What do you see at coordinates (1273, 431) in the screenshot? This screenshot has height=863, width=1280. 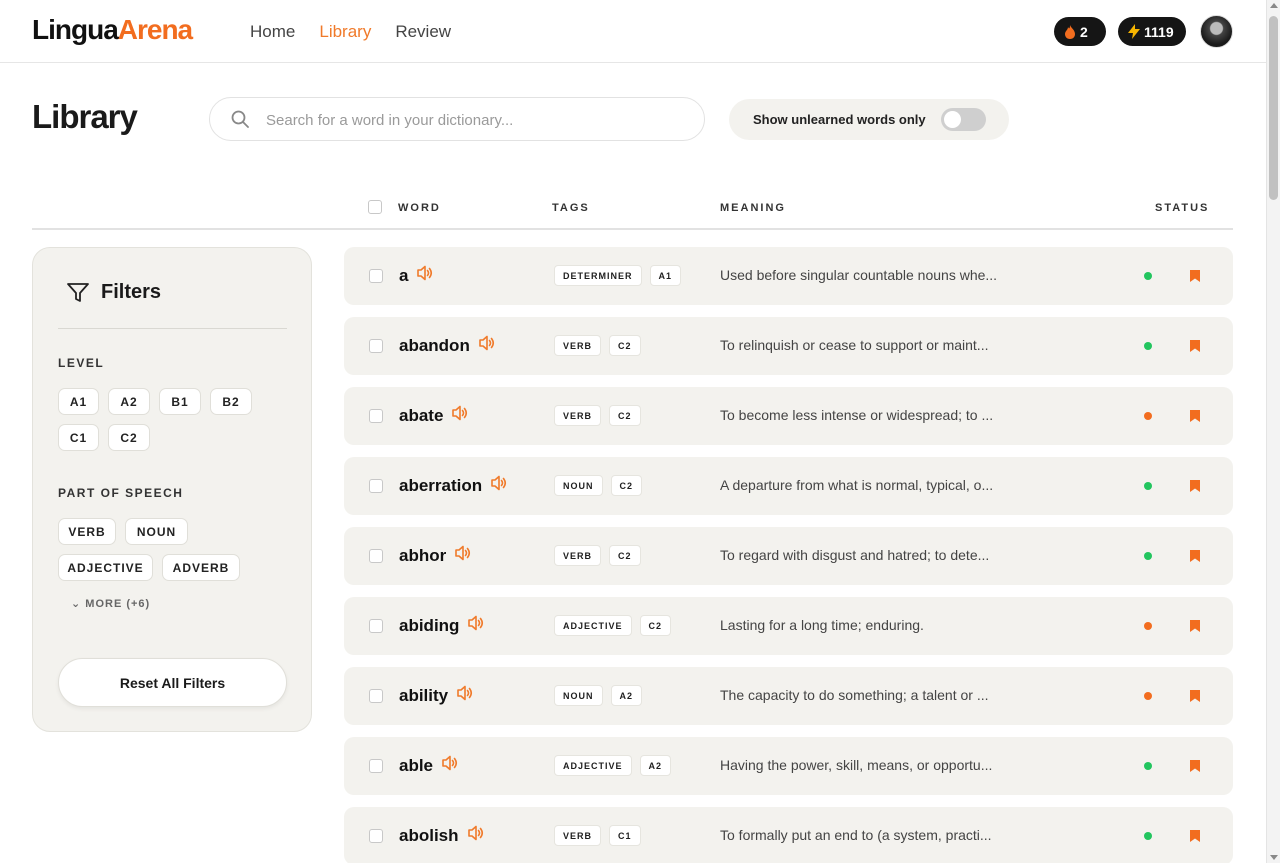 I see `page-scrollbar` at bounding box center [1273, 431].